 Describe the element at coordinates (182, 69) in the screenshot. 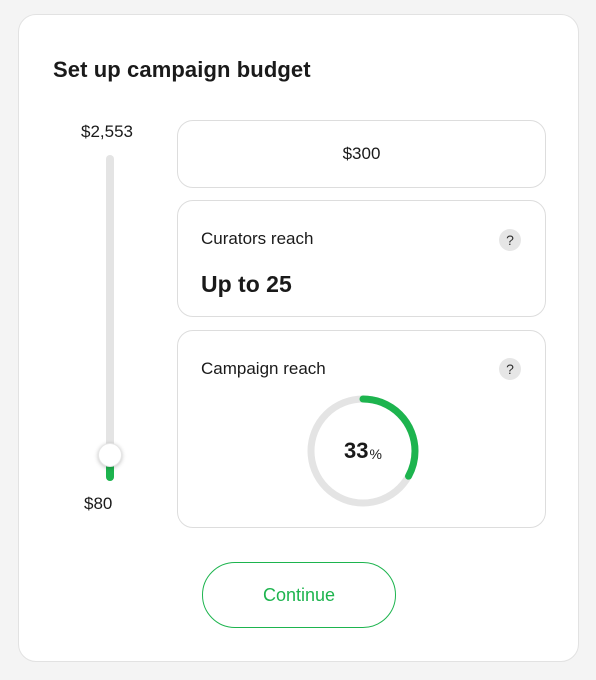

I see `card-title: Set up campaign budget` at that location.